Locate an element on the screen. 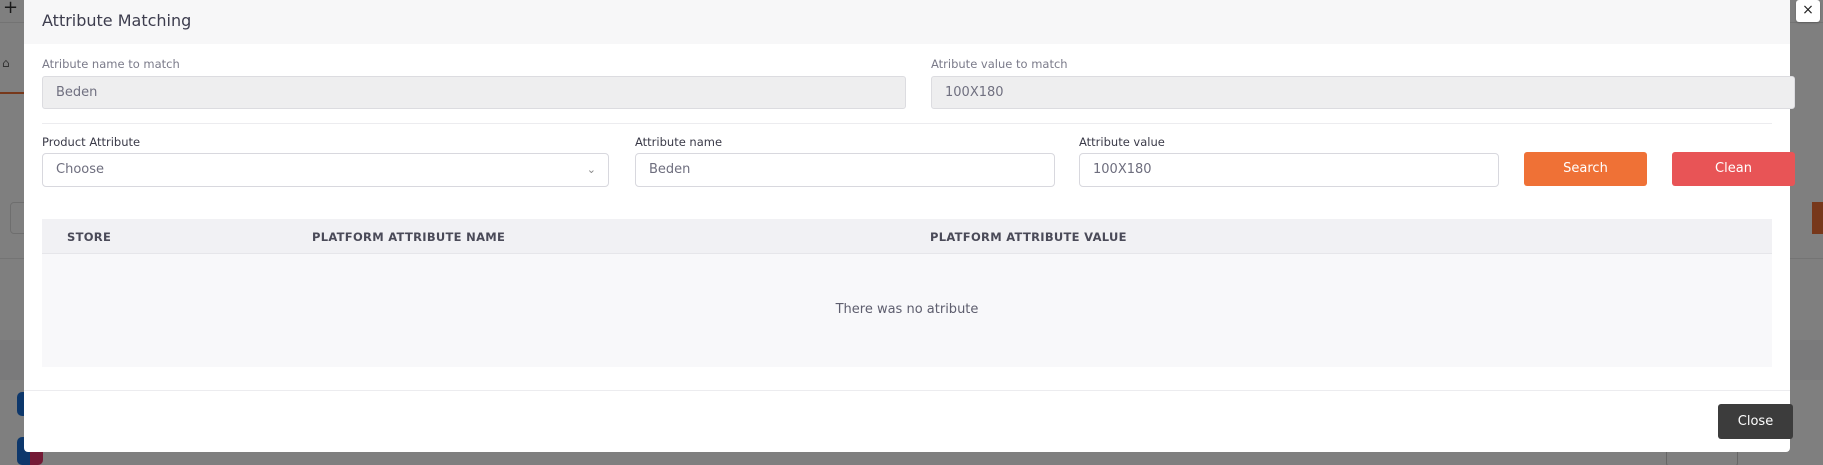 The image size is (1823, 465). search-button: Search is located at coordinates (1585, 169).